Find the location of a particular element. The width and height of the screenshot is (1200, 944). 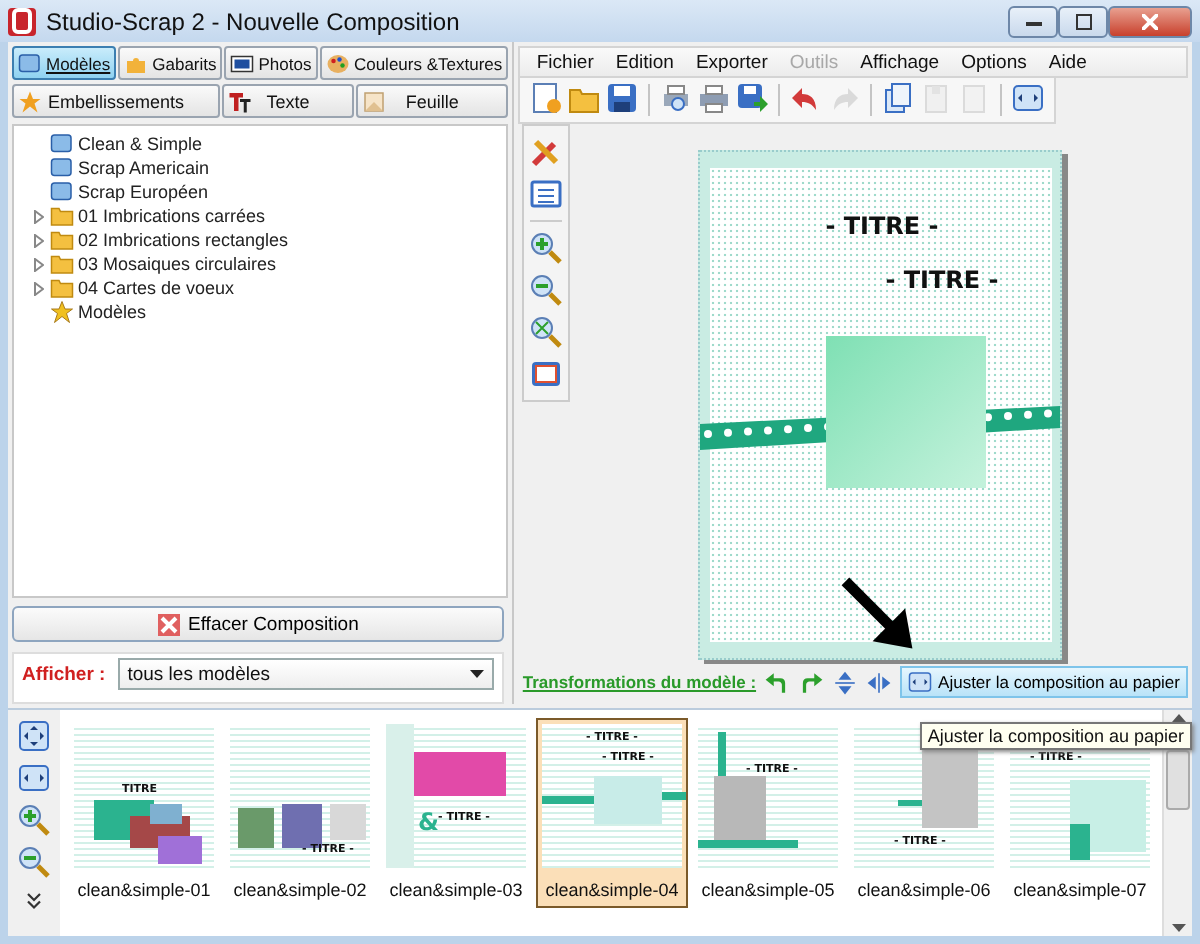

menu-item: Aide is located at coordinates (1067, 62).